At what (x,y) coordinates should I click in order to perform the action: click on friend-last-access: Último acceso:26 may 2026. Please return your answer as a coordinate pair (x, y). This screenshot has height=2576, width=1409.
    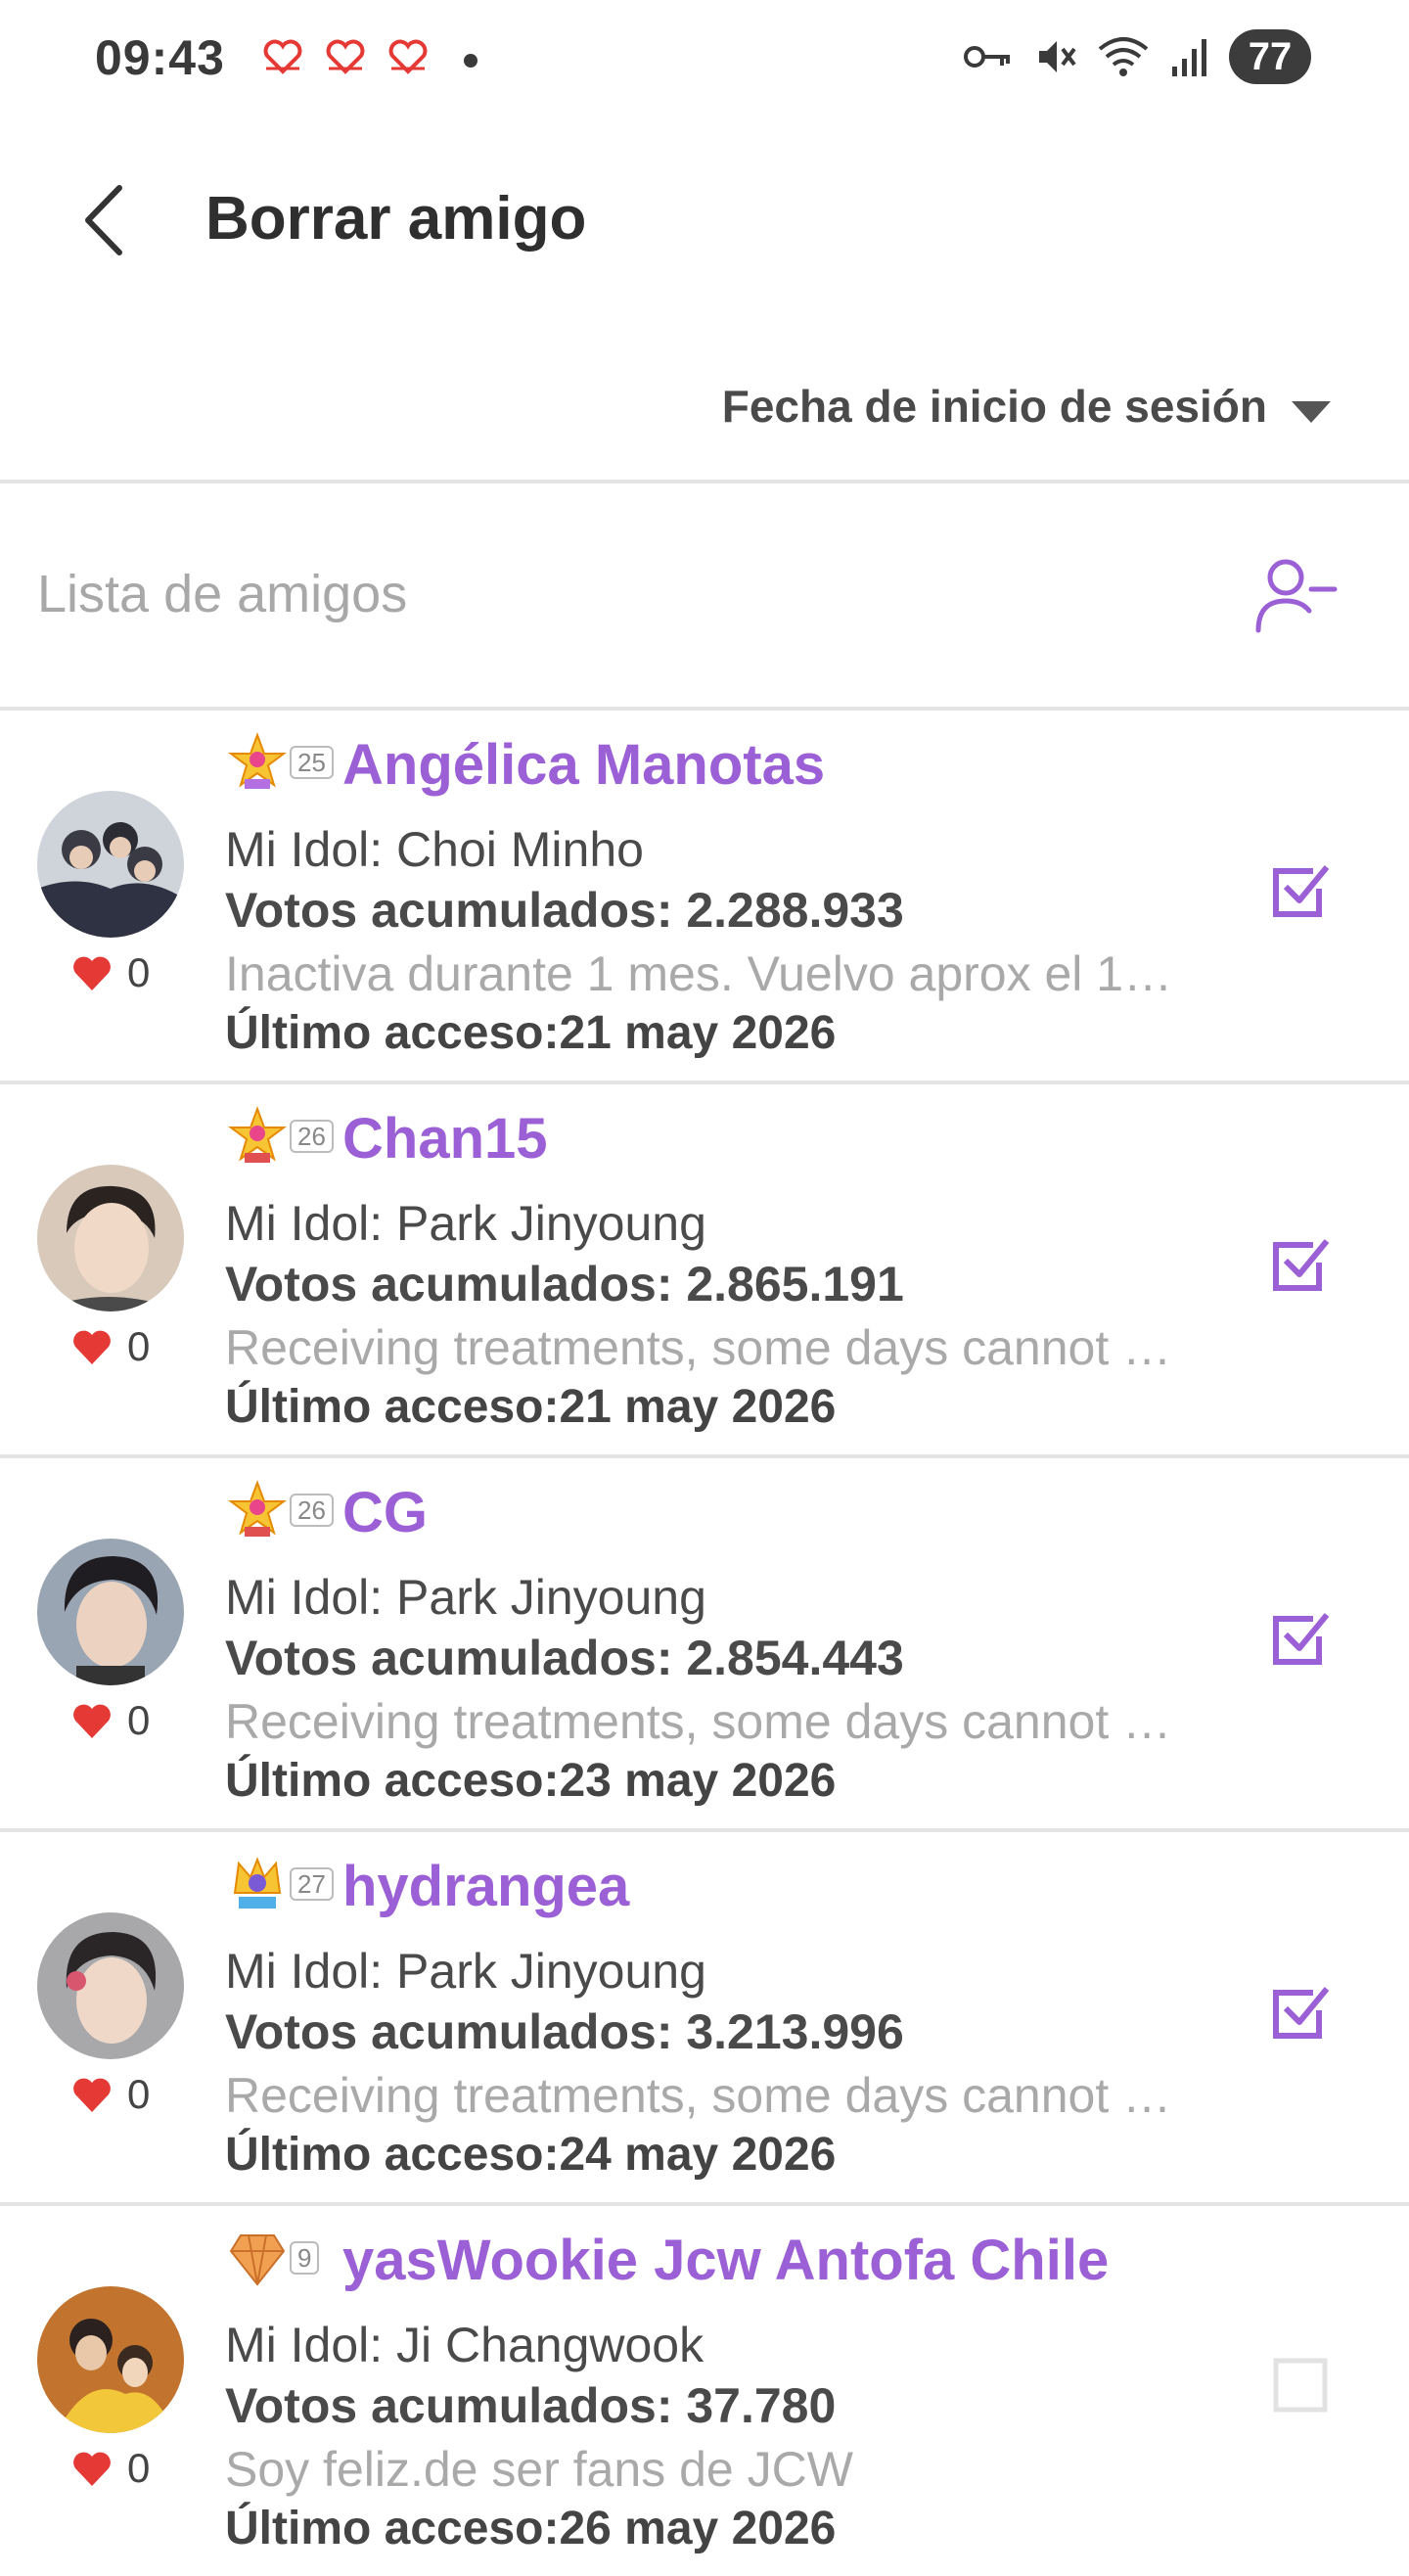
    Looking at the image, I should click on (531, 2528).